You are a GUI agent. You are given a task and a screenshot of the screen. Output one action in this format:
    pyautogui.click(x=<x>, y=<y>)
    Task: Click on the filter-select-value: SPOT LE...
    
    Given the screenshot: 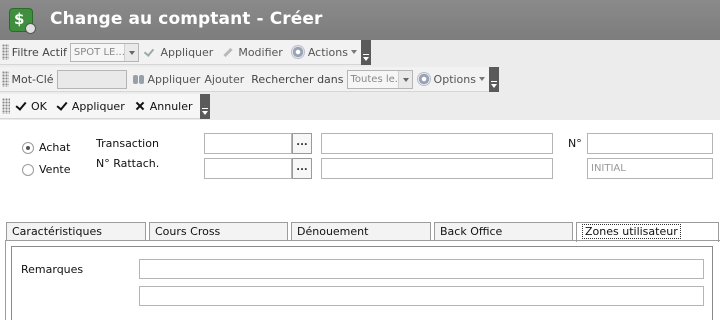 What is the action you would take?
    pyautogui.click(x=99, y=52)
    